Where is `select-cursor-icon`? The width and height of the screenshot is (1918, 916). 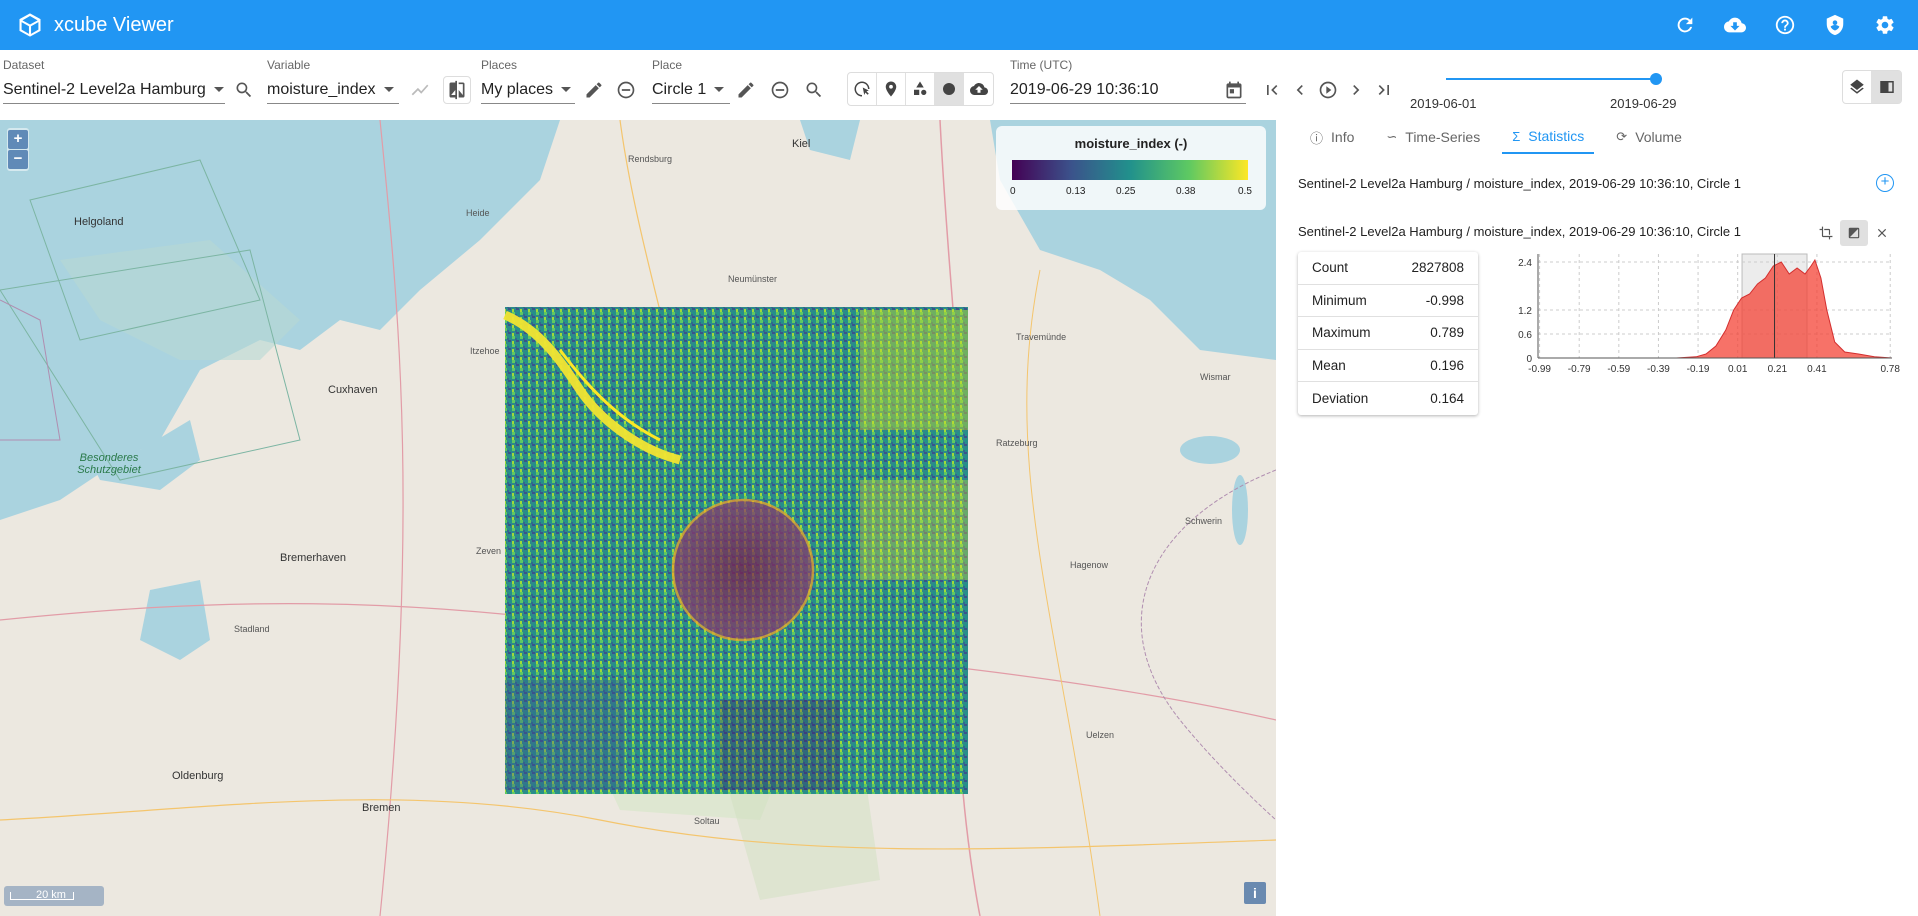
select-cursor-icon is located at coordinates (862, 89).